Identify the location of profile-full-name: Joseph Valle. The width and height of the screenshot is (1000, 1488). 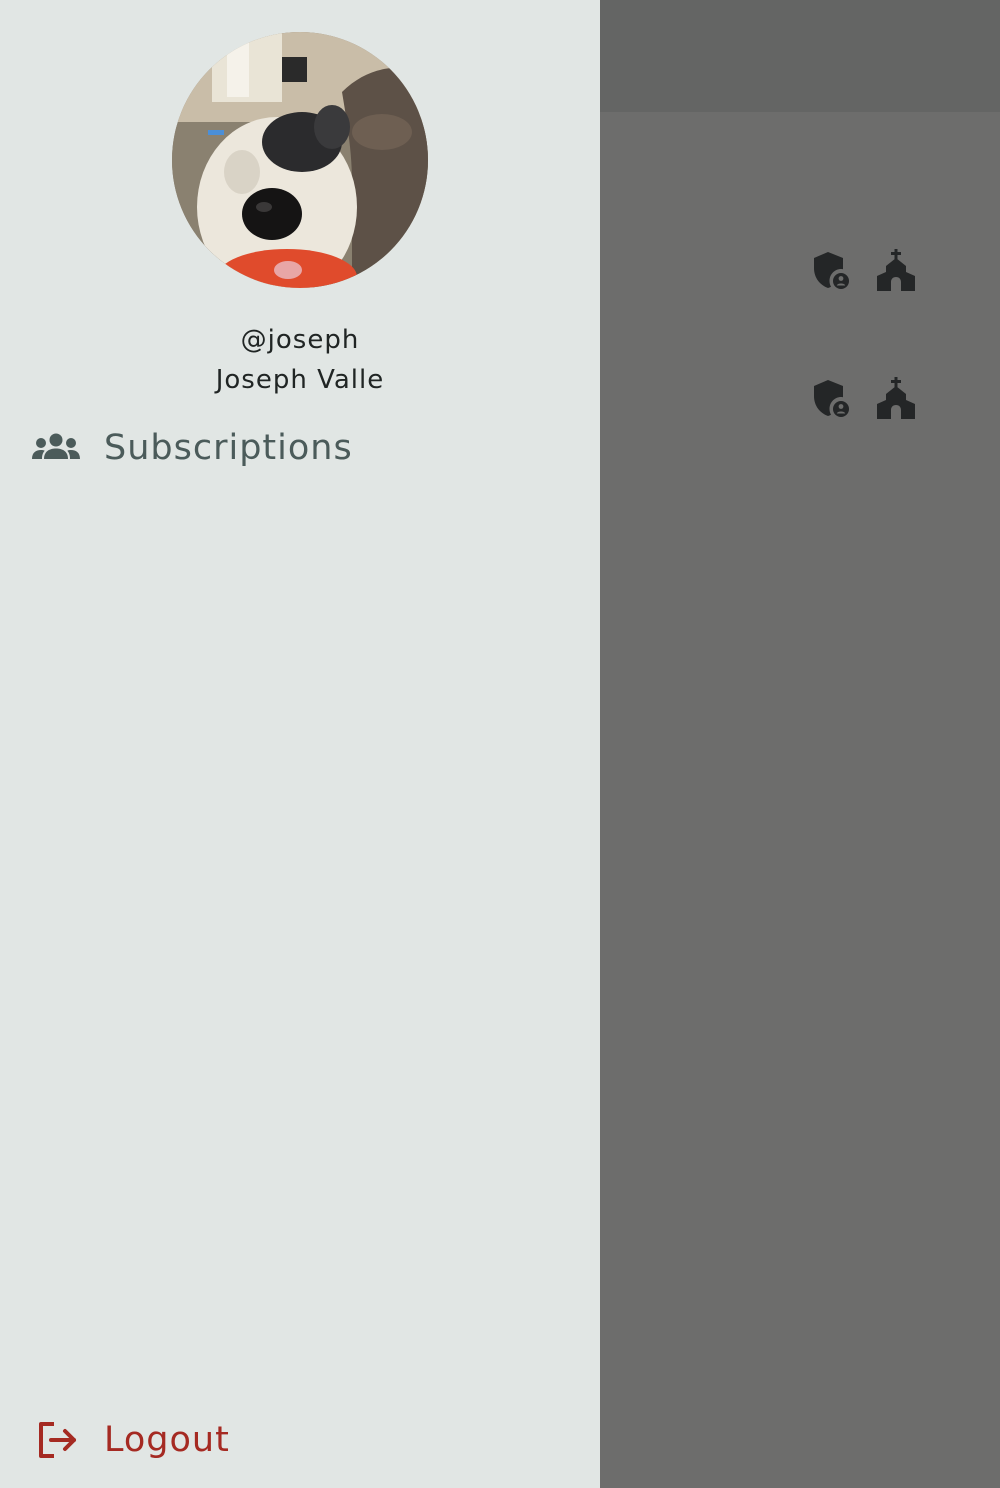
(300, 380).